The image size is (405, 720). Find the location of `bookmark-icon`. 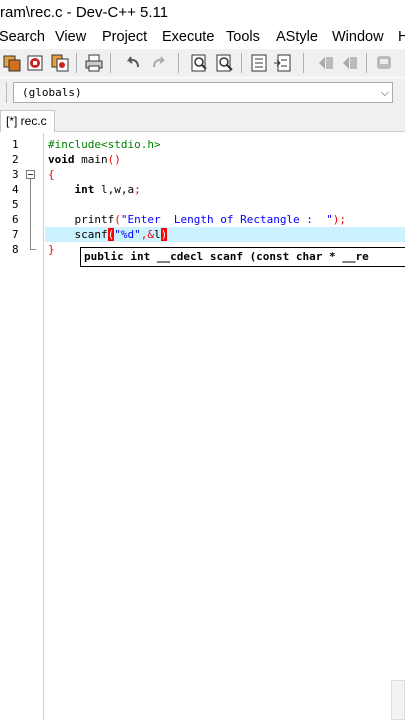

bookmark-icon is located at coordinates (384, 63).